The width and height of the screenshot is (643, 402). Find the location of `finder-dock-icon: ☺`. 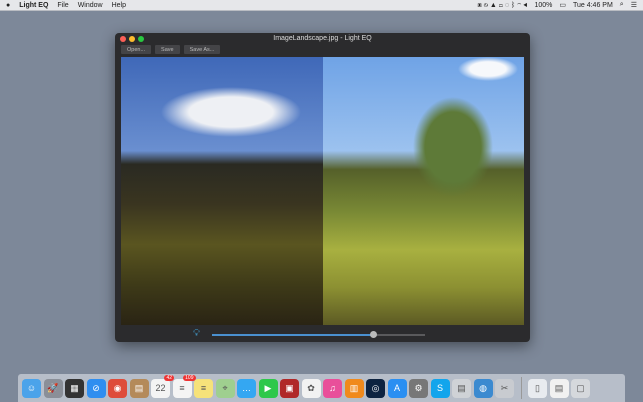

finder-dock-icon: ☺ is located at coordinates (31, 388).